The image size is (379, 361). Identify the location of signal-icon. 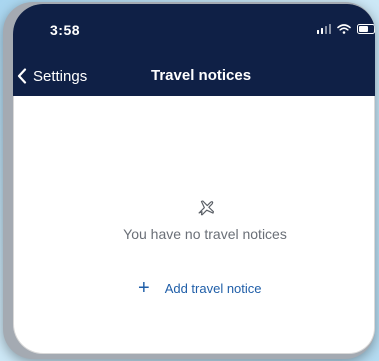
(323, 29).